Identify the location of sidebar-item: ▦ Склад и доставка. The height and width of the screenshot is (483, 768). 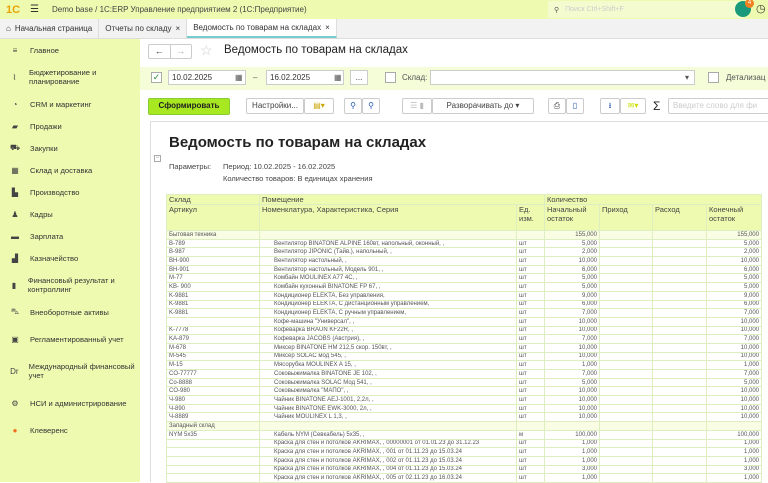
(70, 170).